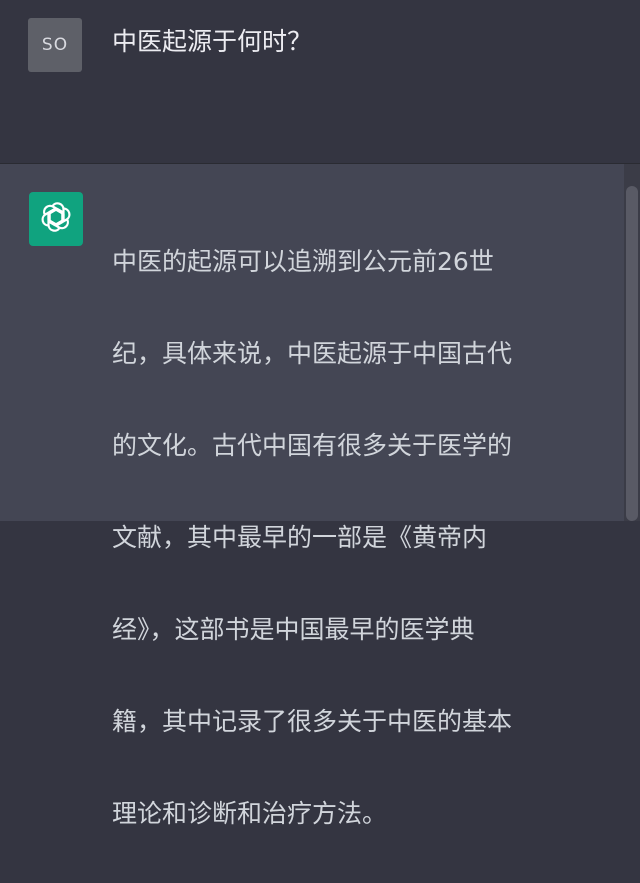 The width and height of the screenshot is (640, 883). What do you see at coordinates (212, 41) in the screenshot?
I see `user-message-text: 中医起源于何时？` at bounding box center [212, 41].